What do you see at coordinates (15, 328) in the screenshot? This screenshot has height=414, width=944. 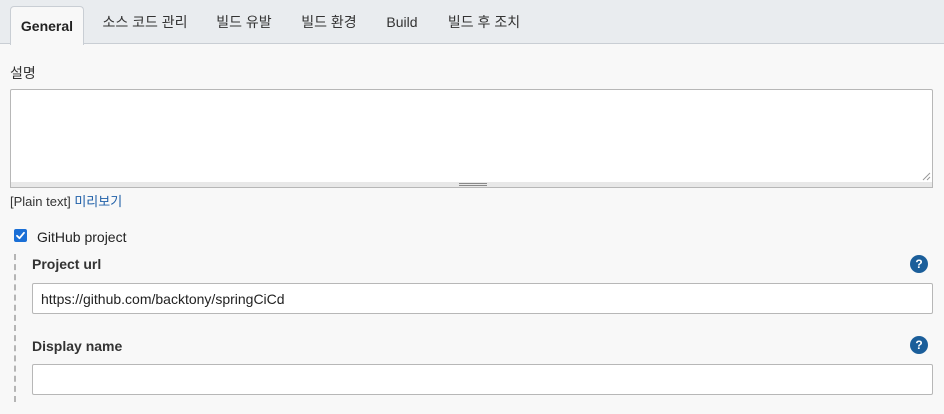 I see `nested-section-rail` at bounding box center [15, 328].